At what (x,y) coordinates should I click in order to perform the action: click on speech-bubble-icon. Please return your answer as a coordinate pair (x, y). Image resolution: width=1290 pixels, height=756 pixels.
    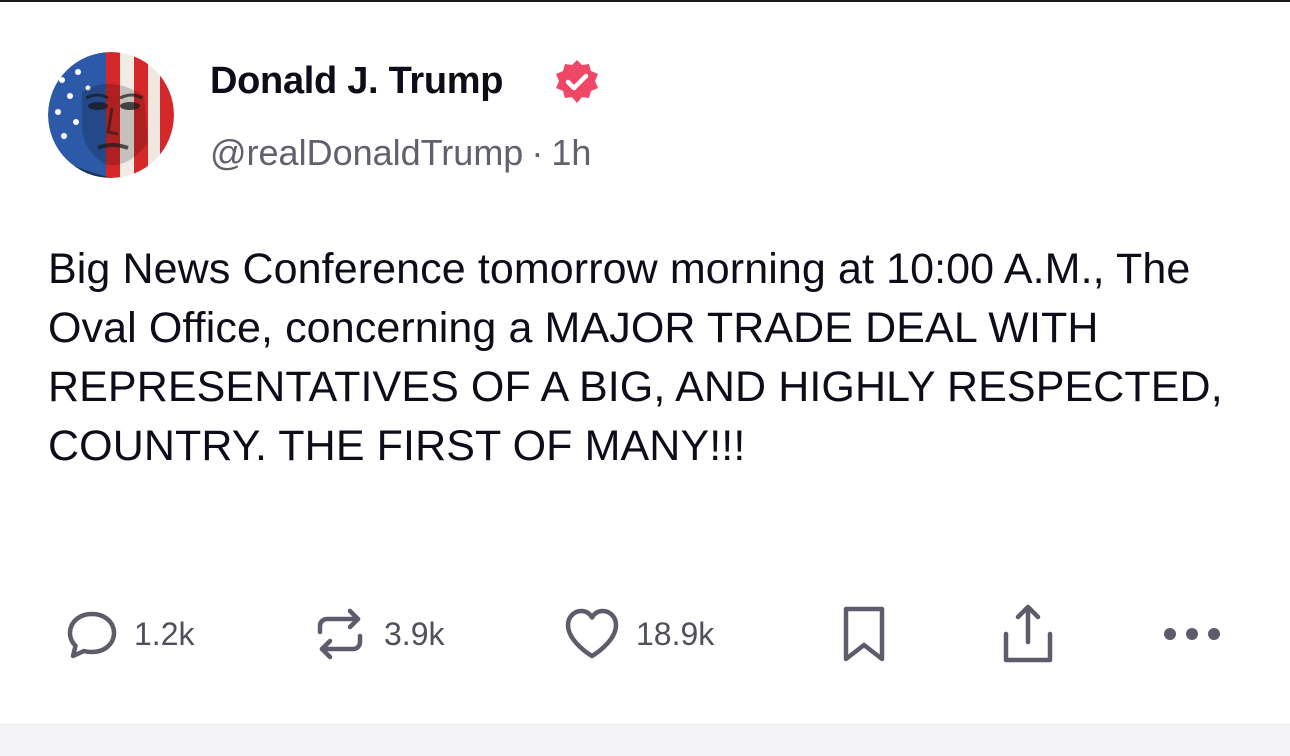
    Looking at the image, I should click on (92, 635).